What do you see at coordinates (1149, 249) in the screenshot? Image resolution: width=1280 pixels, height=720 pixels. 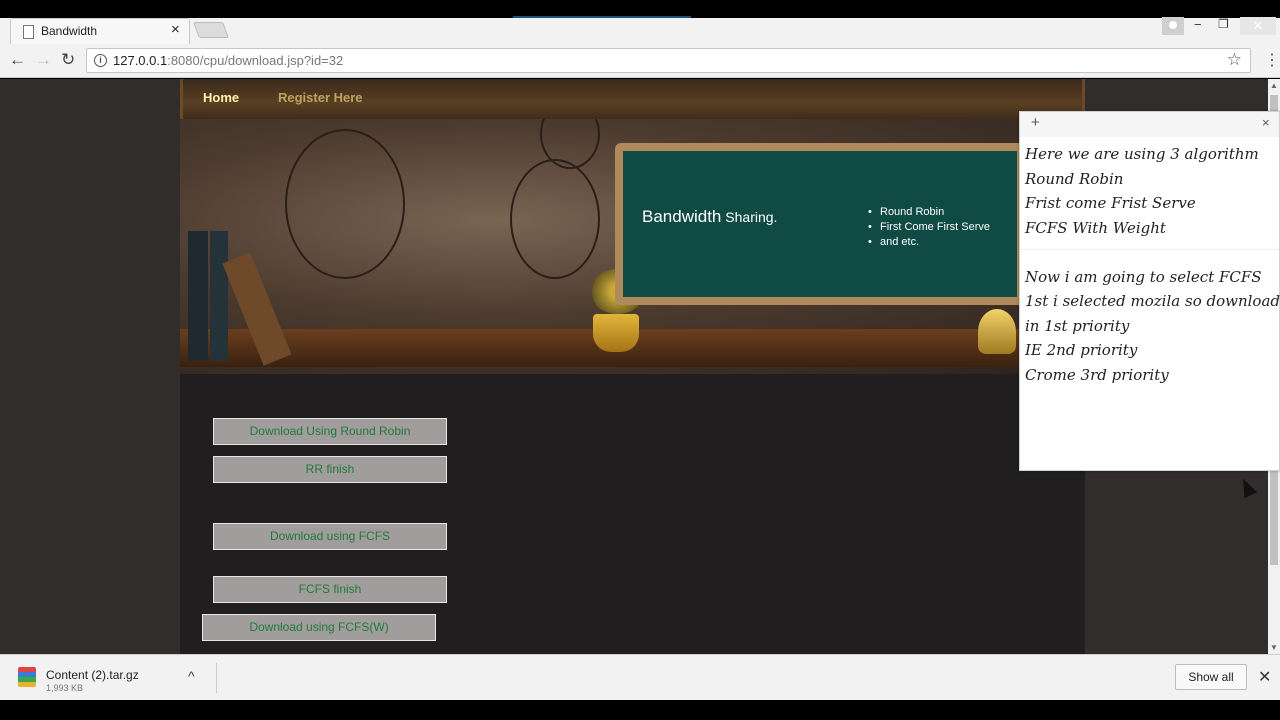 I see `note-divider` at bounding box center [1149, 249].